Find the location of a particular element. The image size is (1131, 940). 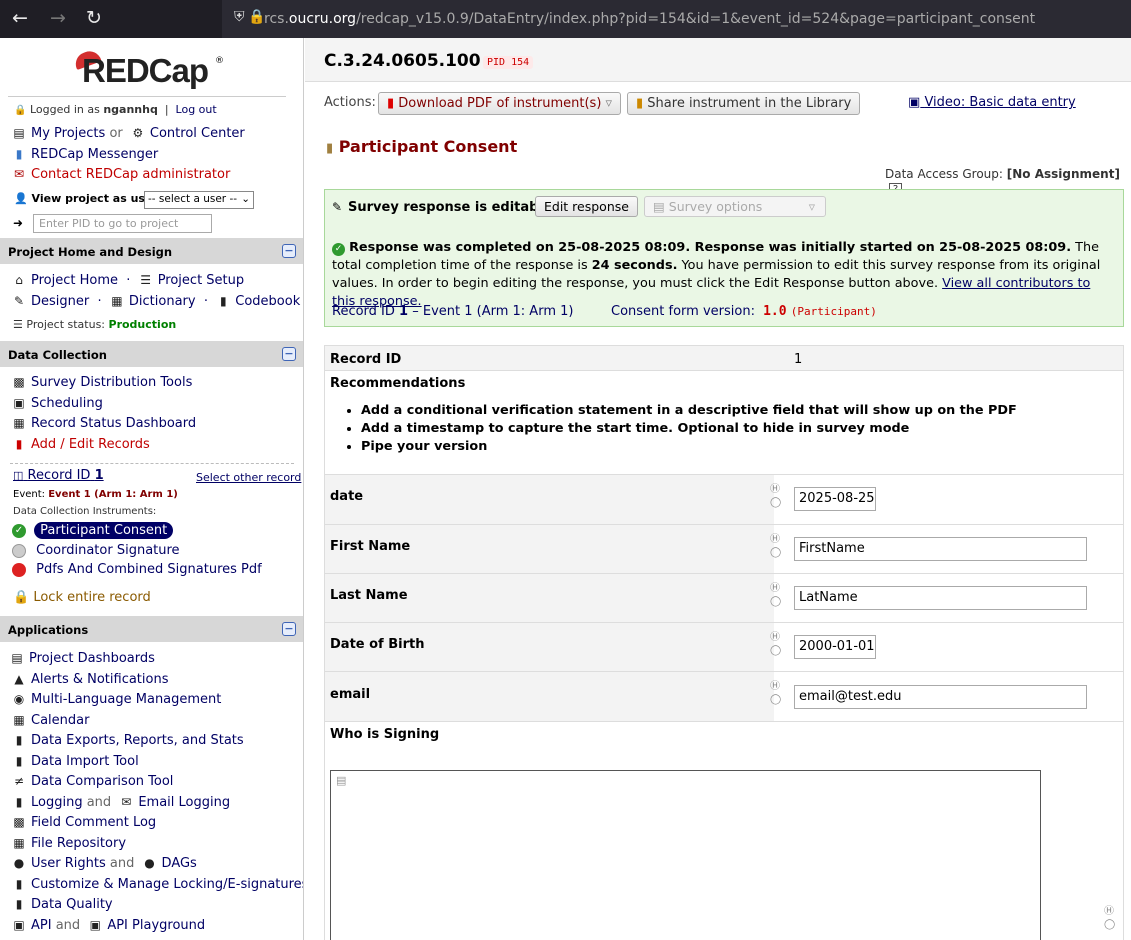

broken-image-icon: ▤ is located at coordinates (341, 780).